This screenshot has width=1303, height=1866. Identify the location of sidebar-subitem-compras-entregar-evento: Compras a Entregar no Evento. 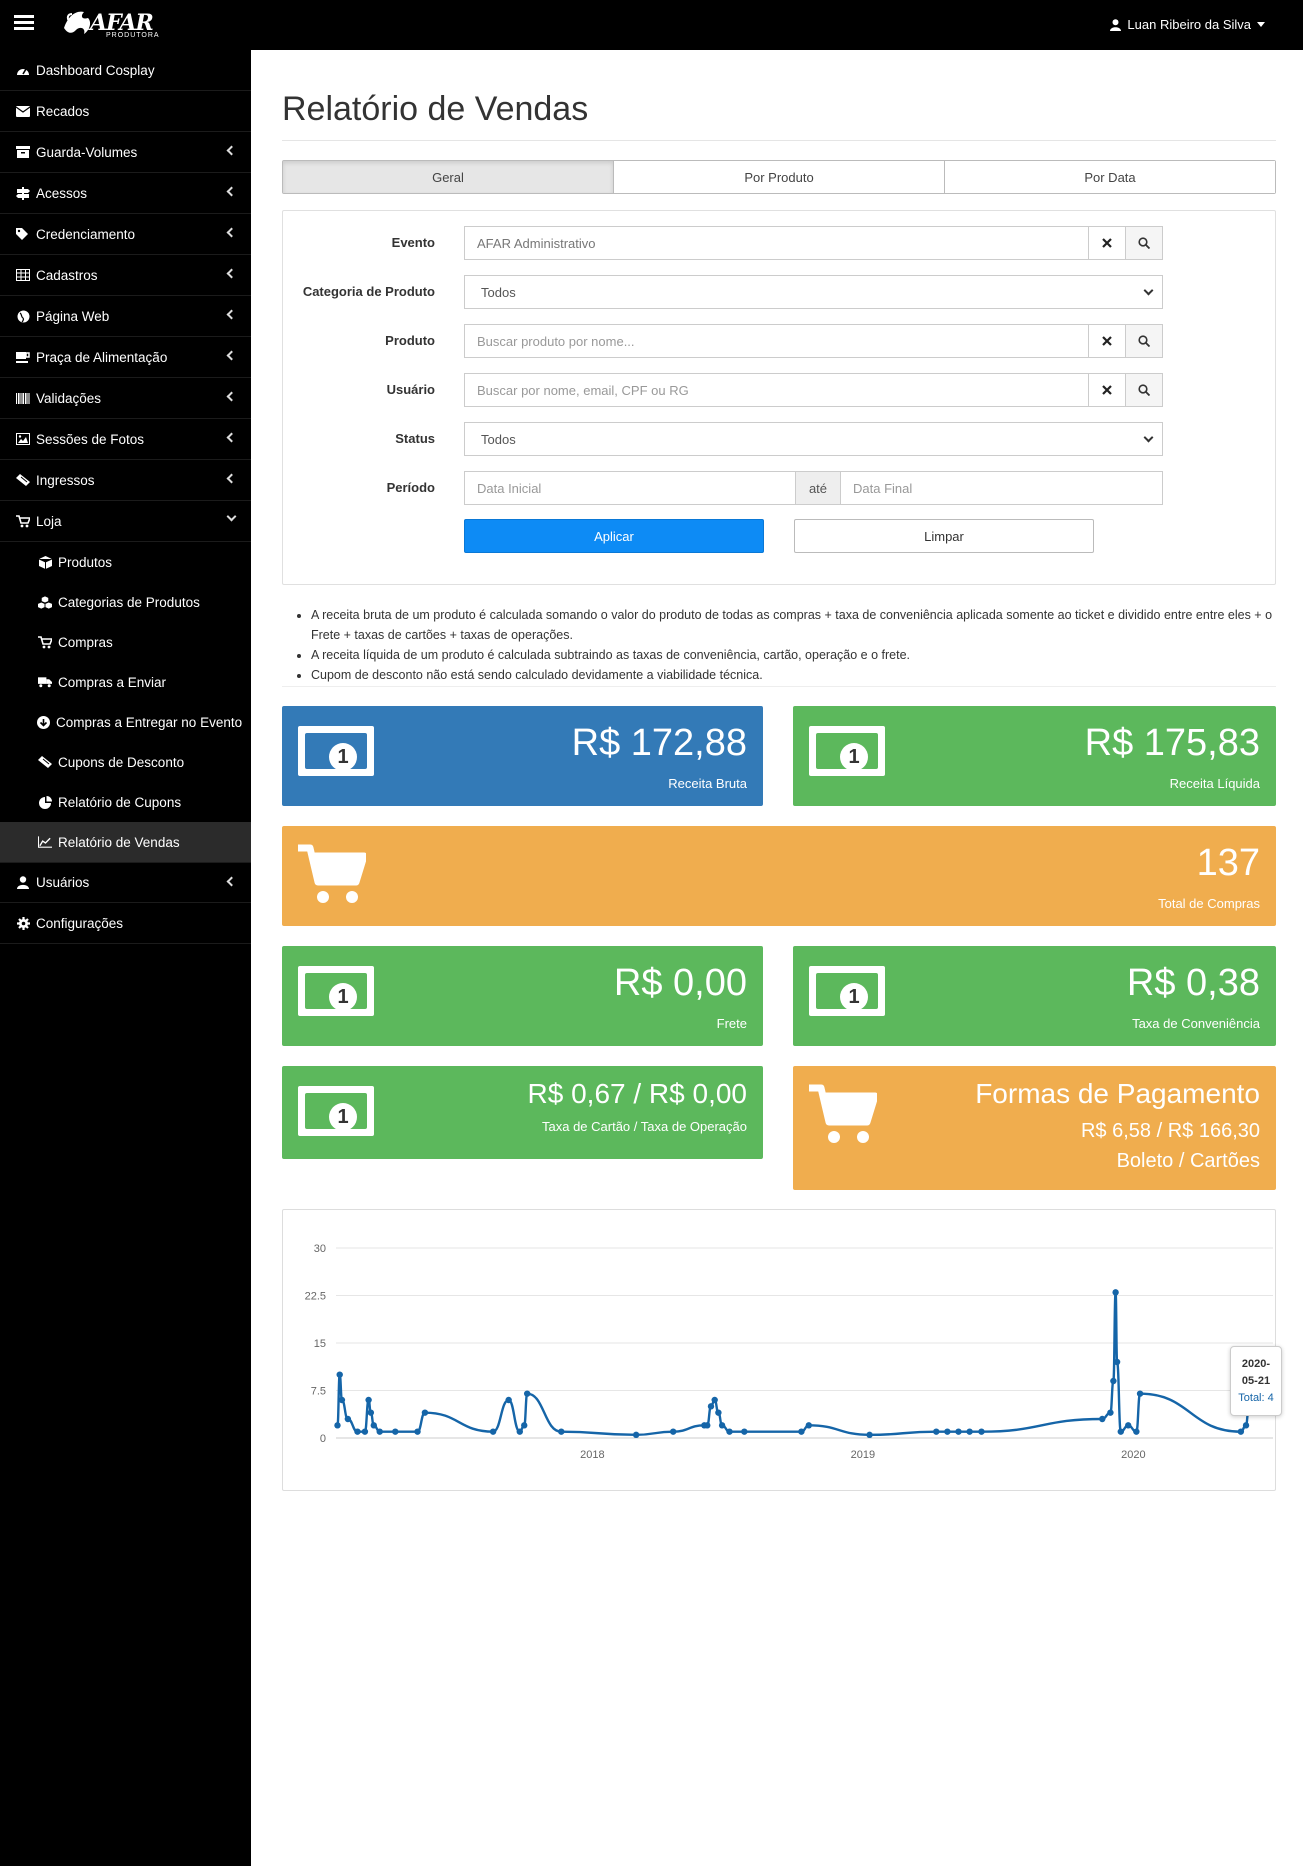
(125, 722).